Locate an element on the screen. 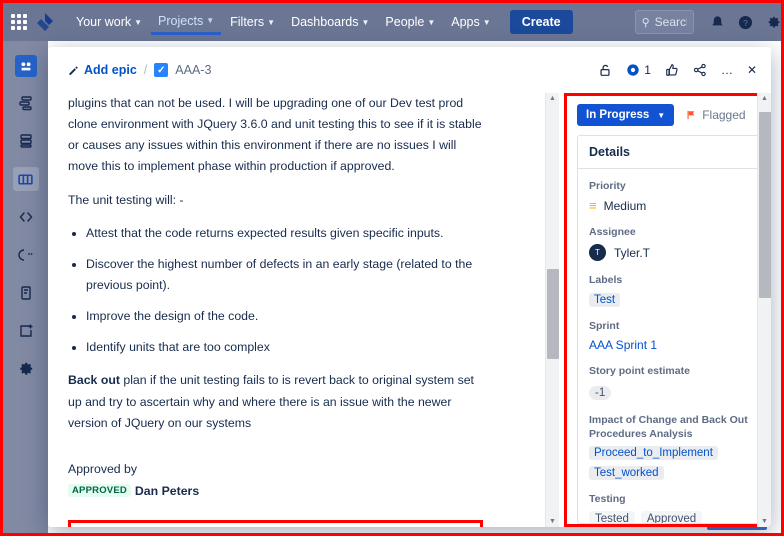  flag-icon is located at coordinates (691, 115).